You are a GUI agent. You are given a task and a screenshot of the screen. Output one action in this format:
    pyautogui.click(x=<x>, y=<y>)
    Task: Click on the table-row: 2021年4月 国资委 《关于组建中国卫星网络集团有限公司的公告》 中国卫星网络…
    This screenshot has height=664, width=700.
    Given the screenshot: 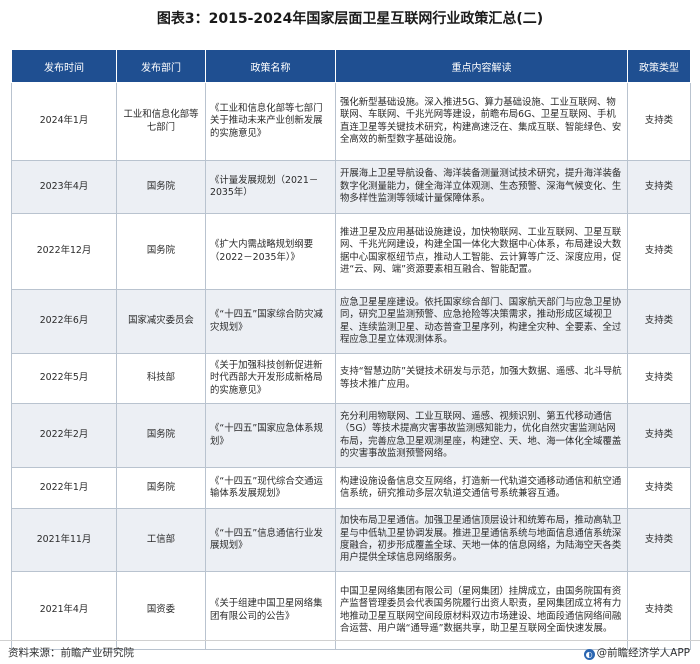 What is the action you would take?
    pyautogui.click(x=351, y=610)
    